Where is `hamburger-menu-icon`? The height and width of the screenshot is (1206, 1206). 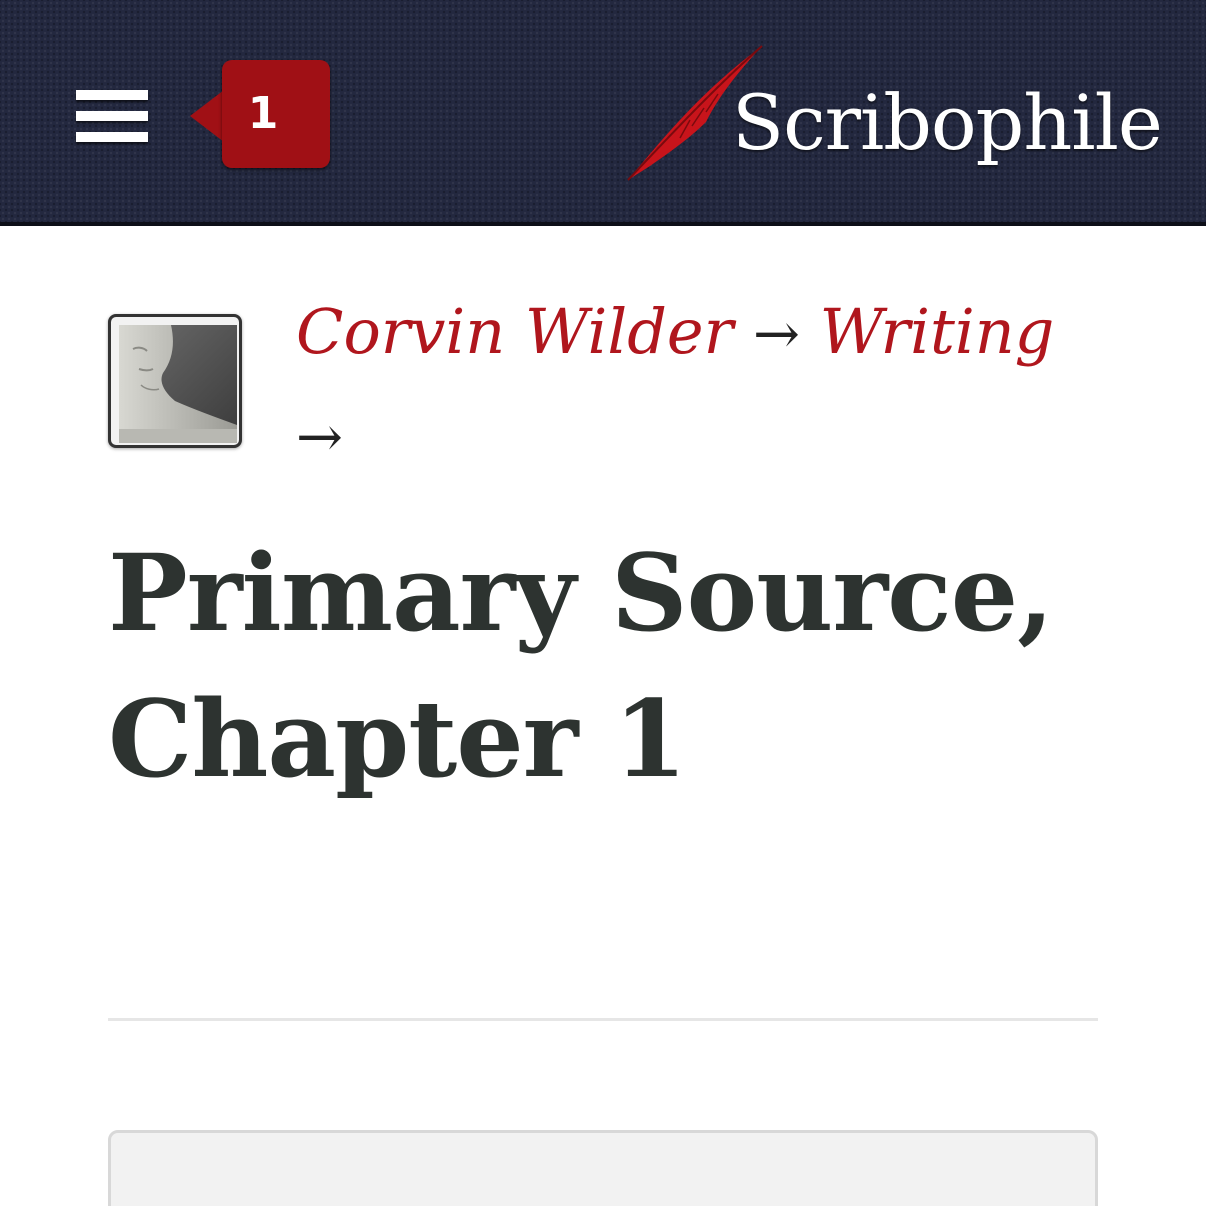
hamburger-menu-icon is located at coordinates (112, 118).